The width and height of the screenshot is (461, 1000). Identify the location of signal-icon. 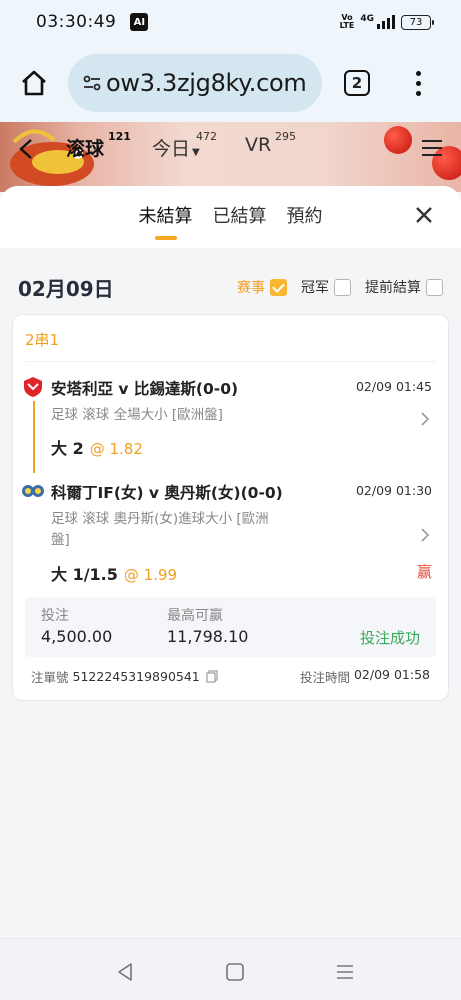
(386, 22).